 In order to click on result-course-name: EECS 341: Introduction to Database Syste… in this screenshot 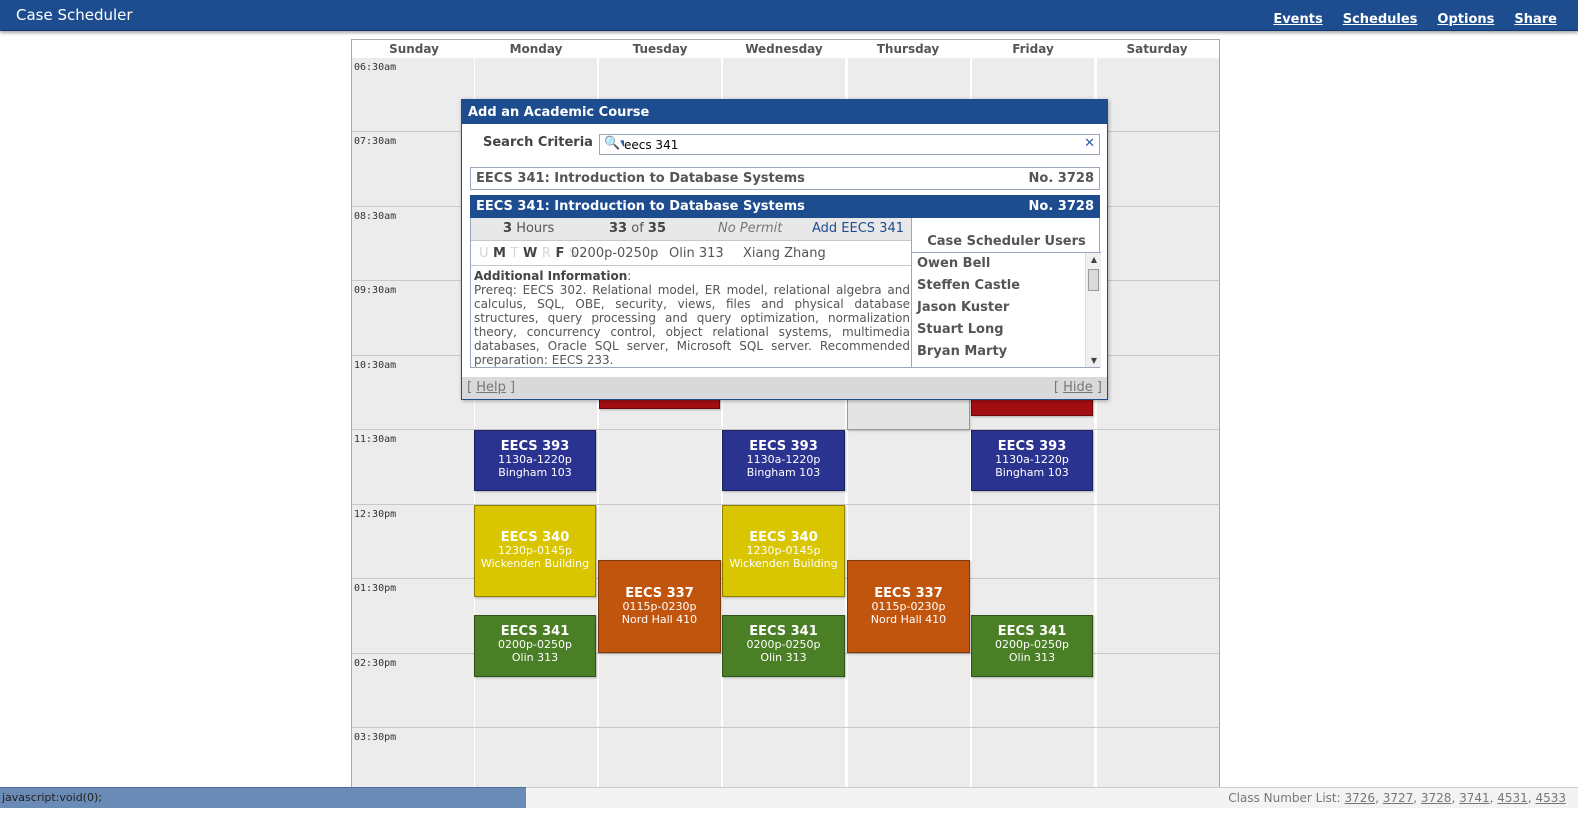, I will do `click(640, 178)`.